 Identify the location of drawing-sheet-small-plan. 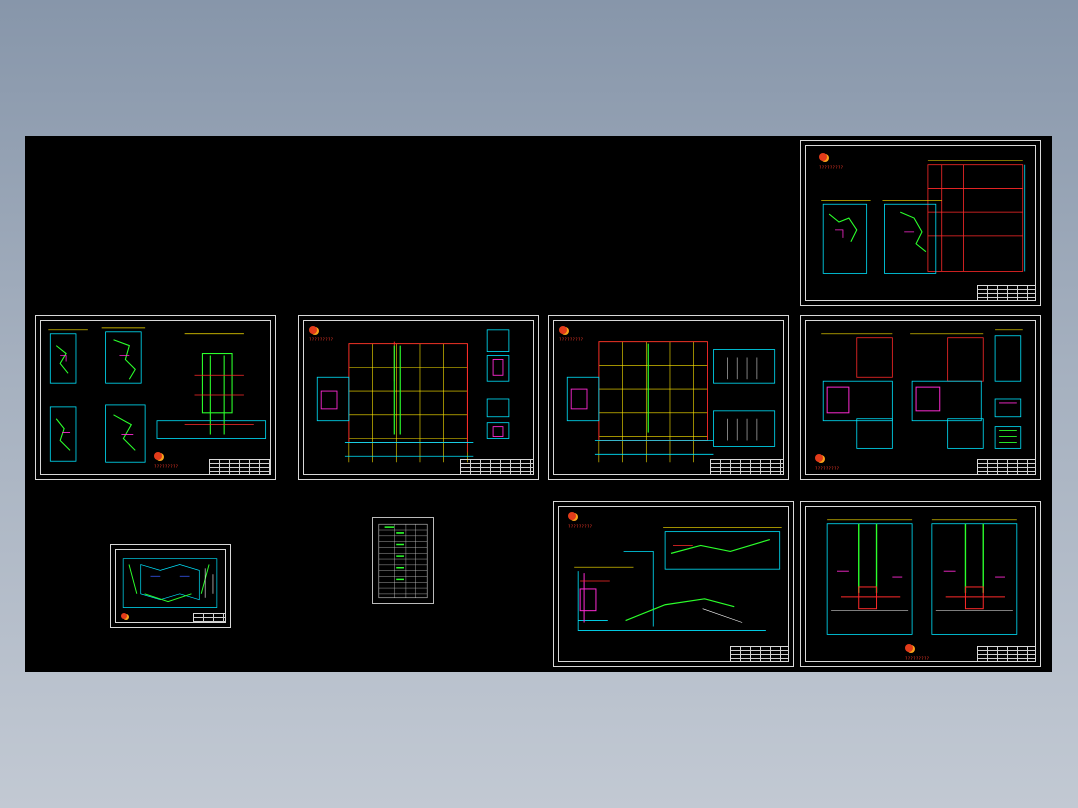
(170, 586).